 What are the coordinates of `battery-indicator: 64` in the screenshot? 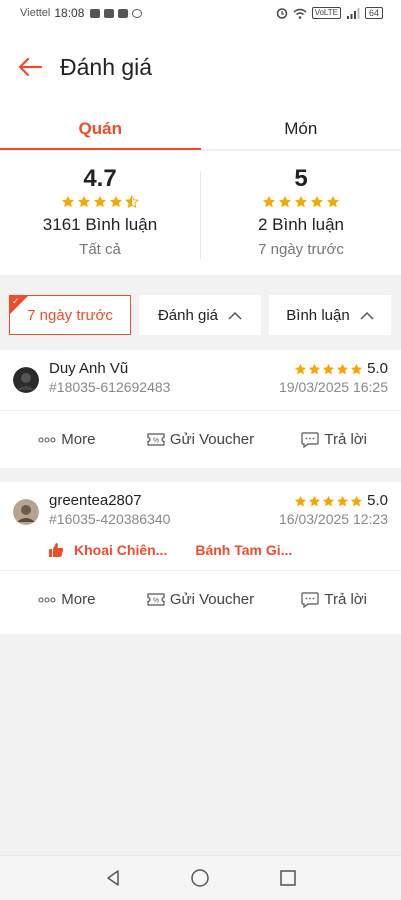 It's located at (373, 13).